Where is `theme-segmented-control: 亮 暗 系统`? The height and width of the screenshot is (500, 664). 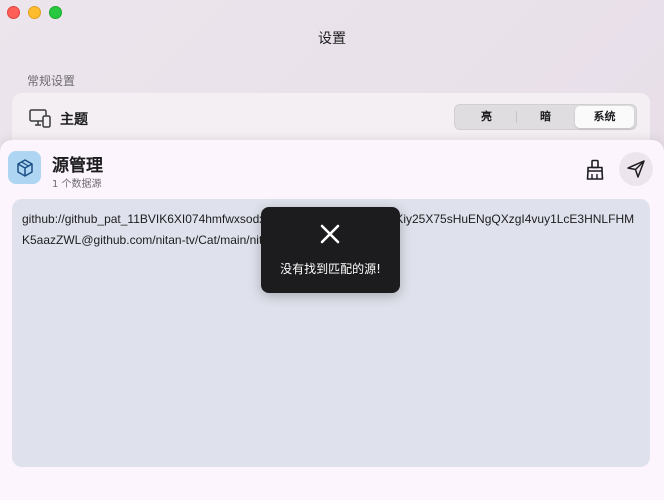
theme-segmented-control: 亮 暗 系统 is located at coordinates (545, 117).